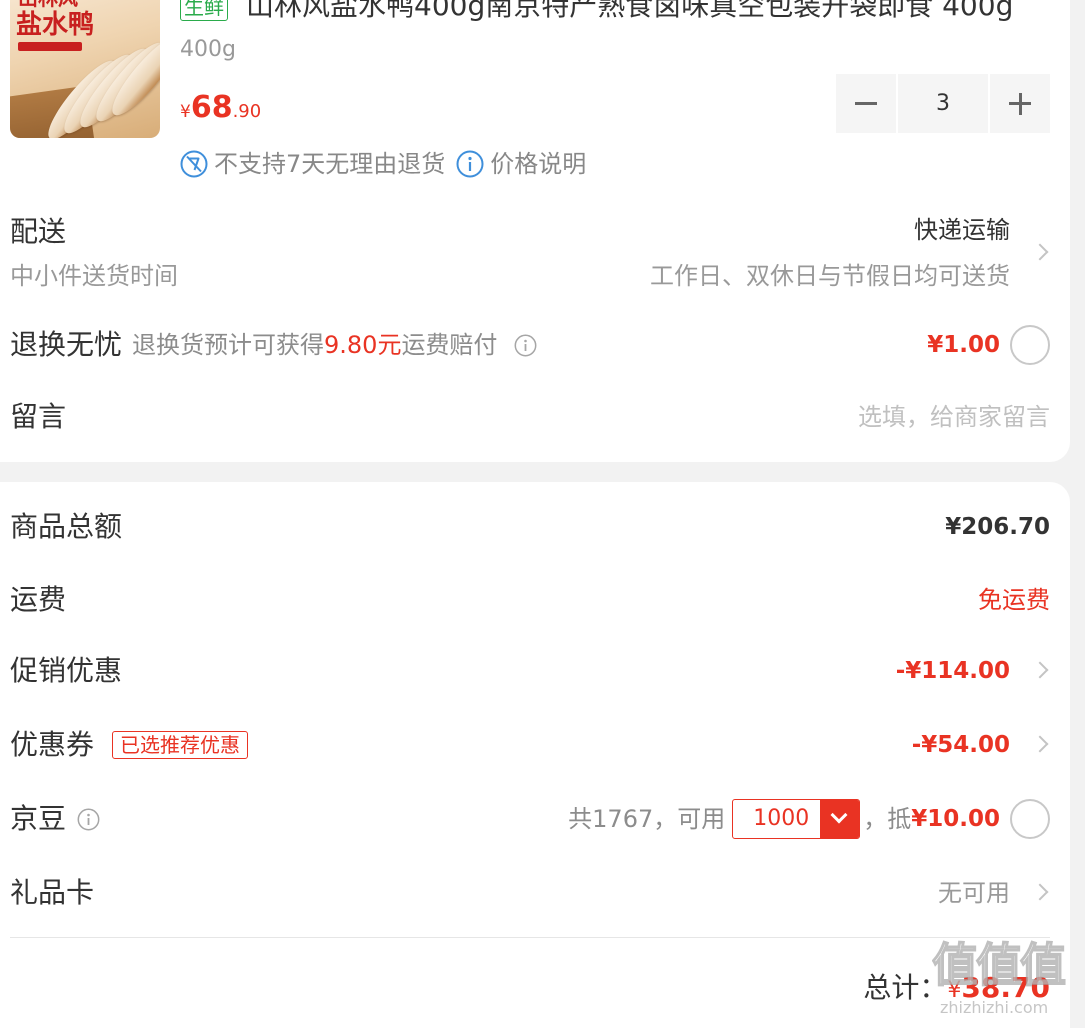 The width and height of the screenshot is (1085, 1028). I want to click on jingdou-label: 京豆, so click(38, 818).